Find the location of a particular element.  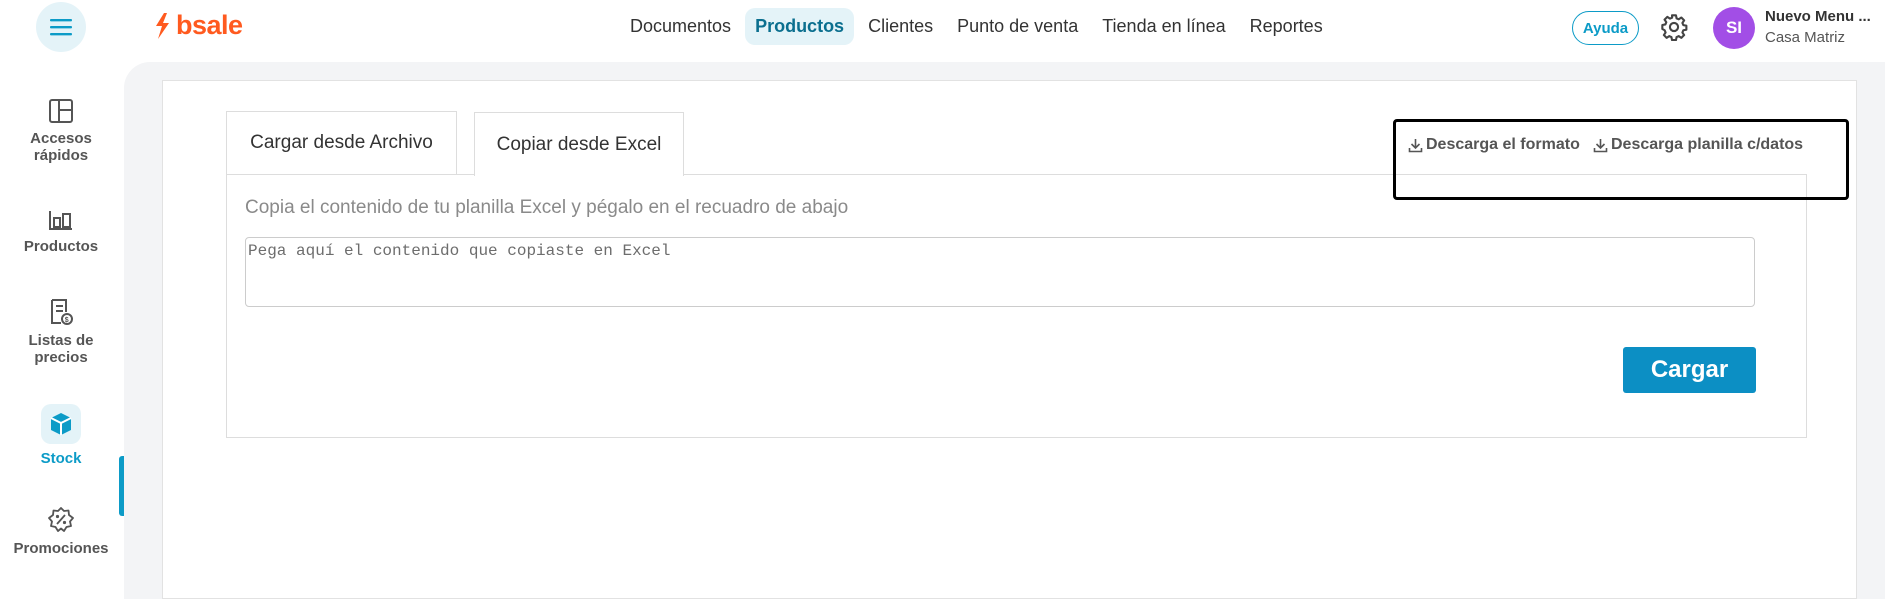

sidebar-item-listas-de-precios: $ Listas de precios is located at coordinates (61, 332).